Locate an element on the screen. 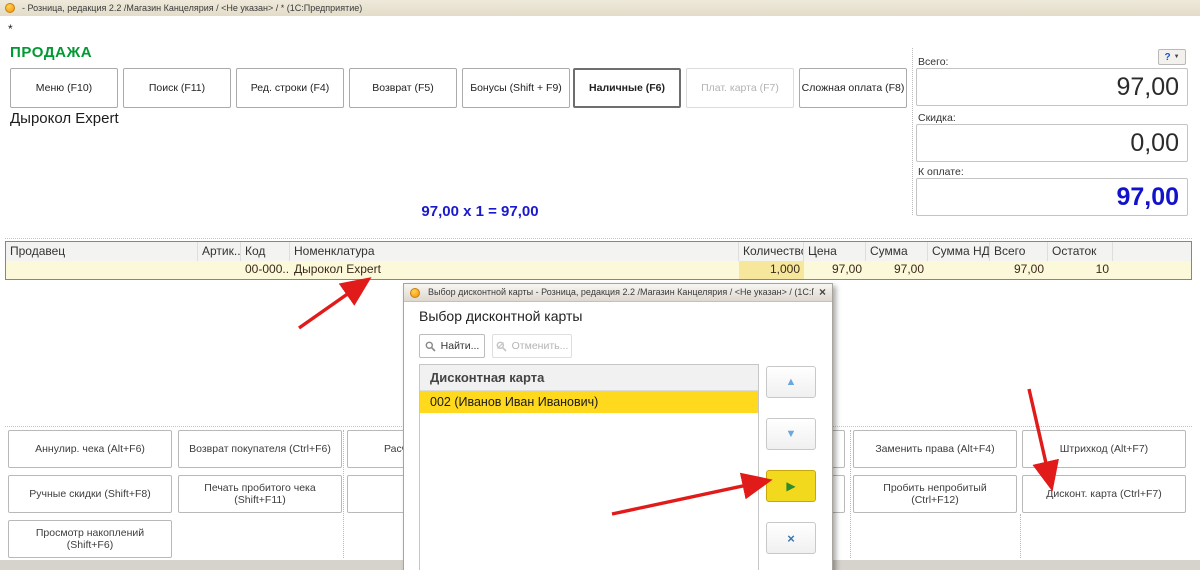  edit-row-button: Ред. строки (F4) is located at coordinates (290, 88).